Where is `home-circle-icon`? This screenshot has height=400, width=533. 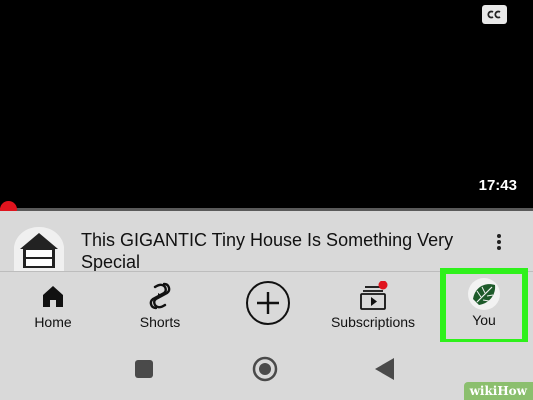 home-circle-icon is located at coordinates (265, 369).